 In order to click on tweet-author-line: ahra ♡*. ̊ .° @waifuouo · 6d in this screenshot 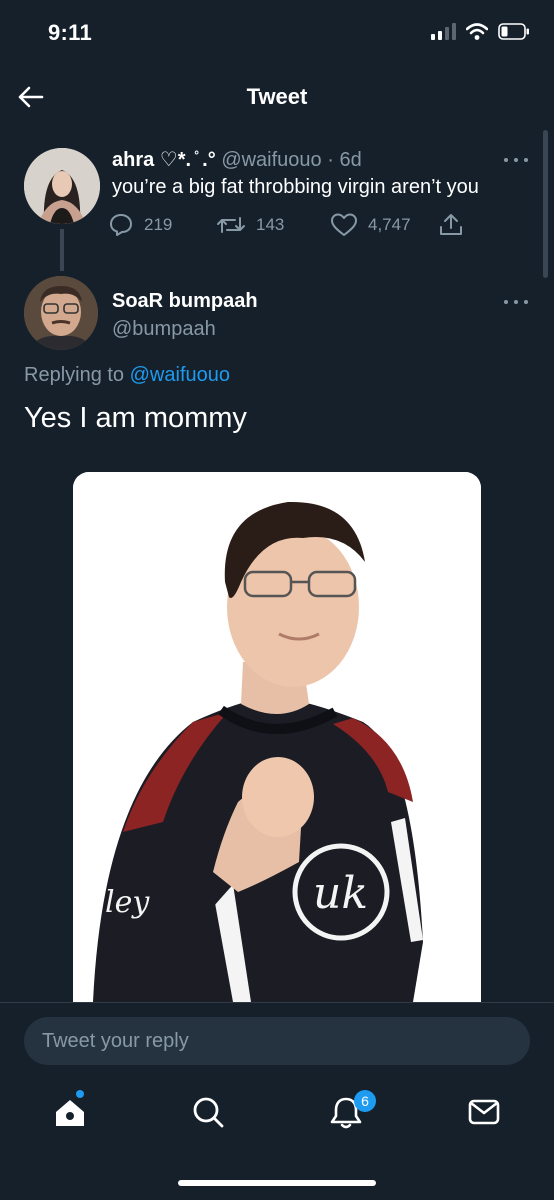, I will do `click(237, 159)`.